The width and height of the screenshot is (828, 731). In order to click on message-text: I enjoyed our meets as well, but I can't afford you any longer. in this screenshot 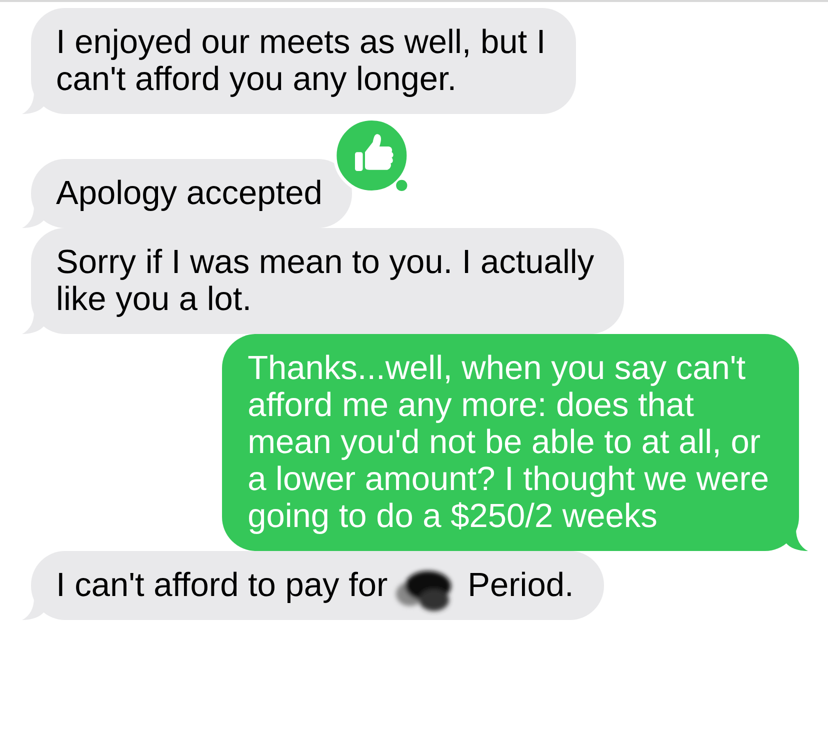, I will do `click(301, 61)`.